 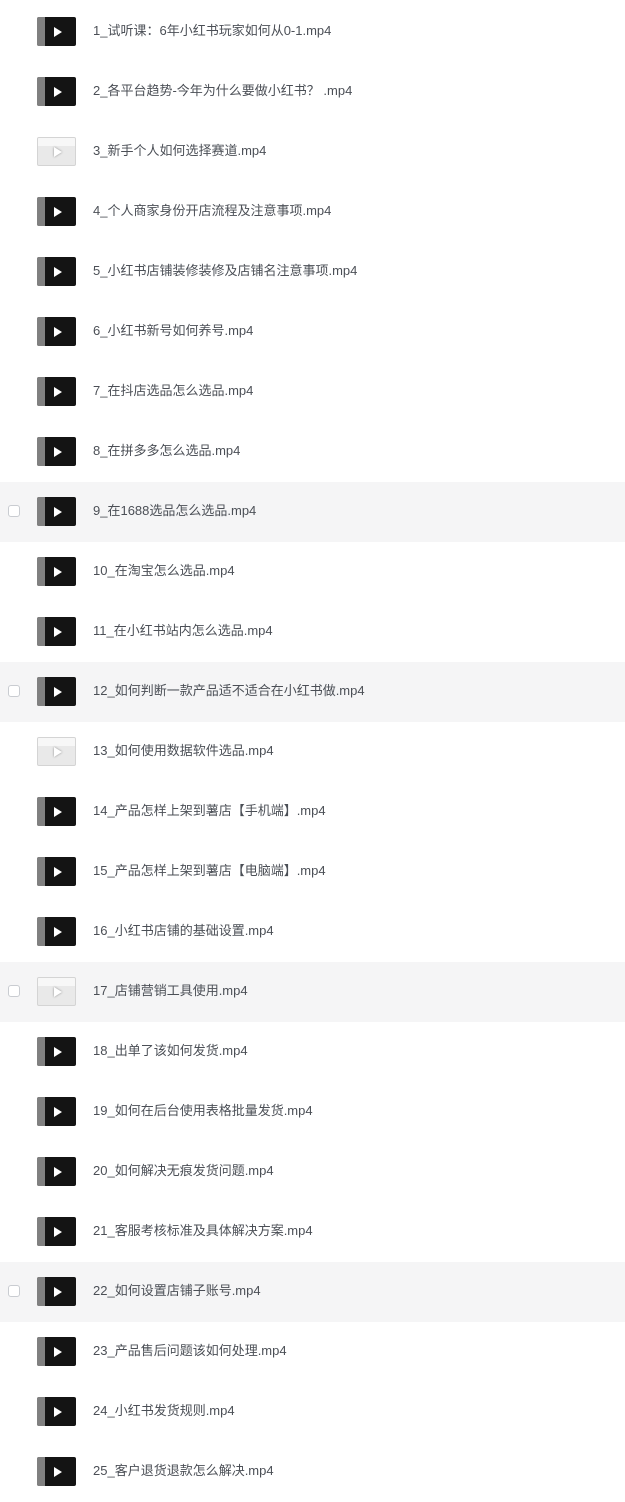 I want to click on file-name: 2_各平台趋势-今年为什么要做小红书？ .mp4, so click(x=222, y=91).